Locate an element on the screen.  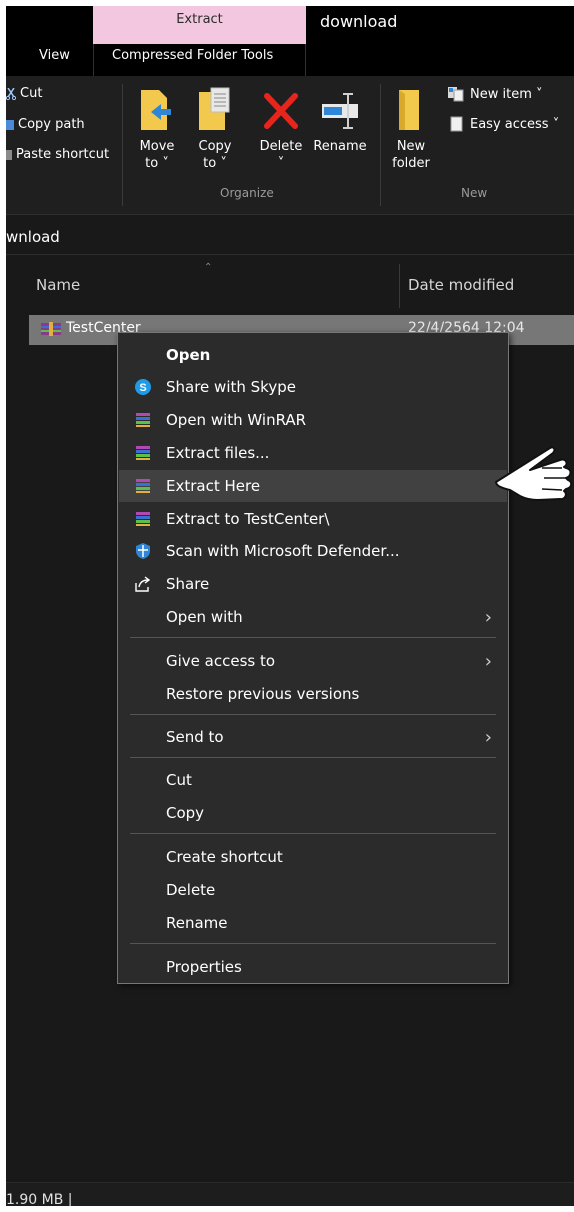
address-bar is located at coordinates (290, 236).